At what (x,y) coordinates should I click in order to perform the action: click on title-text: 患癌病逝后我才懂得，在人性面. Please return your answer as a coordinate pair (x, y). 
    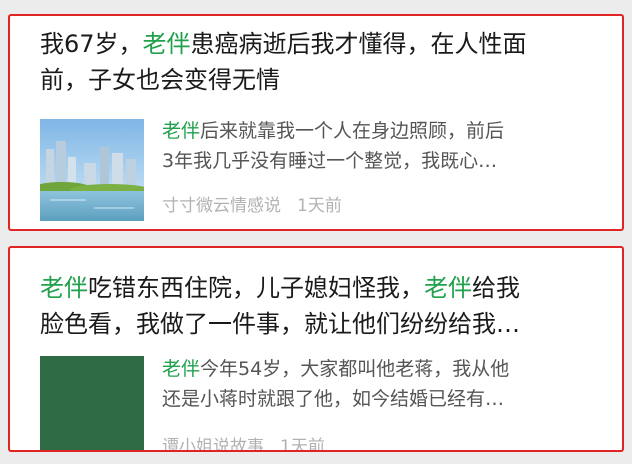
    Looking at the image, I should click on (358, 44).